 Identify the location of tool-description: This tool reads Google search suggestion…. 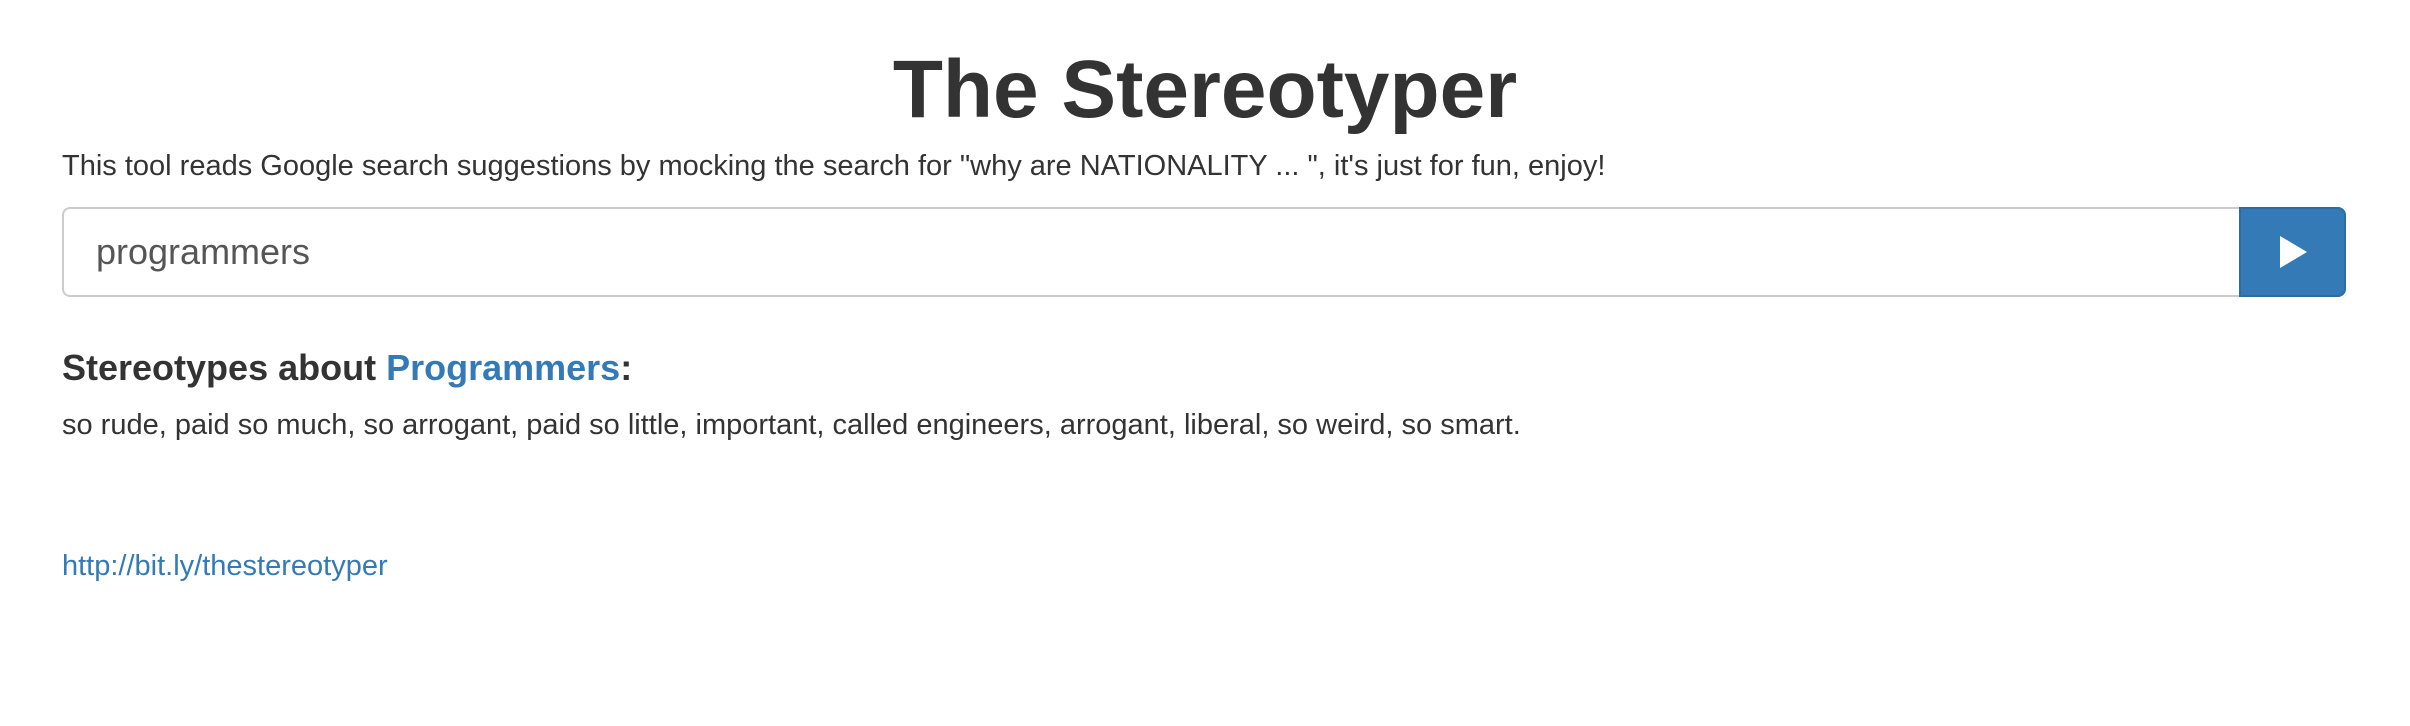
(834, 166).